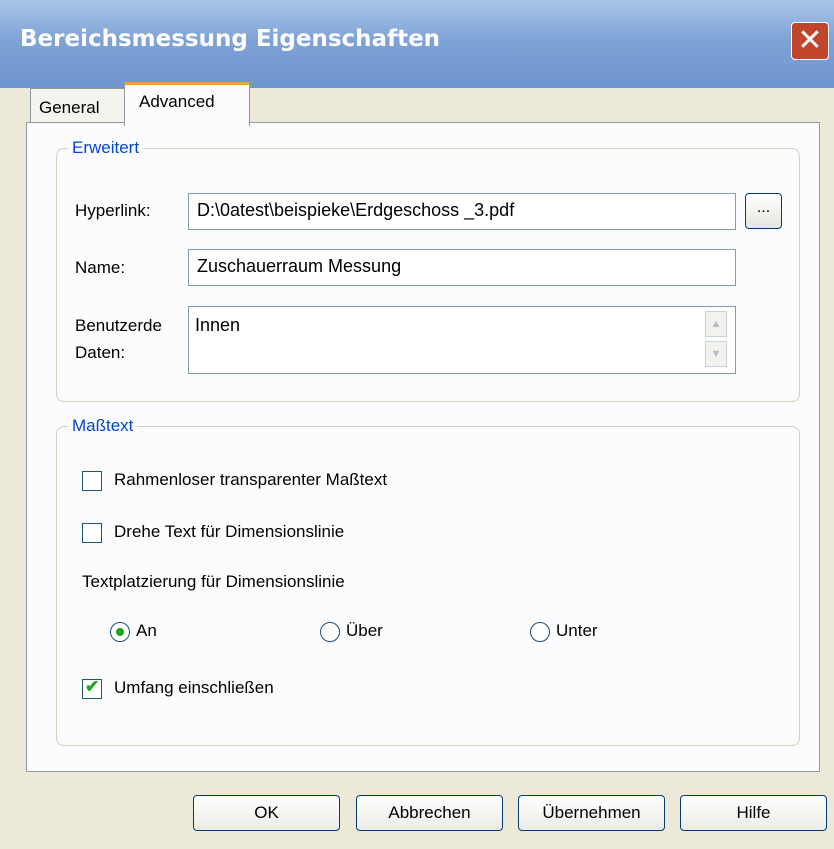 The height and width of the screenshot is (849, 834). Describe the element at coordinates (716, 354) in the screenshot. I see `scroll-down-icon: ▼` at that location.